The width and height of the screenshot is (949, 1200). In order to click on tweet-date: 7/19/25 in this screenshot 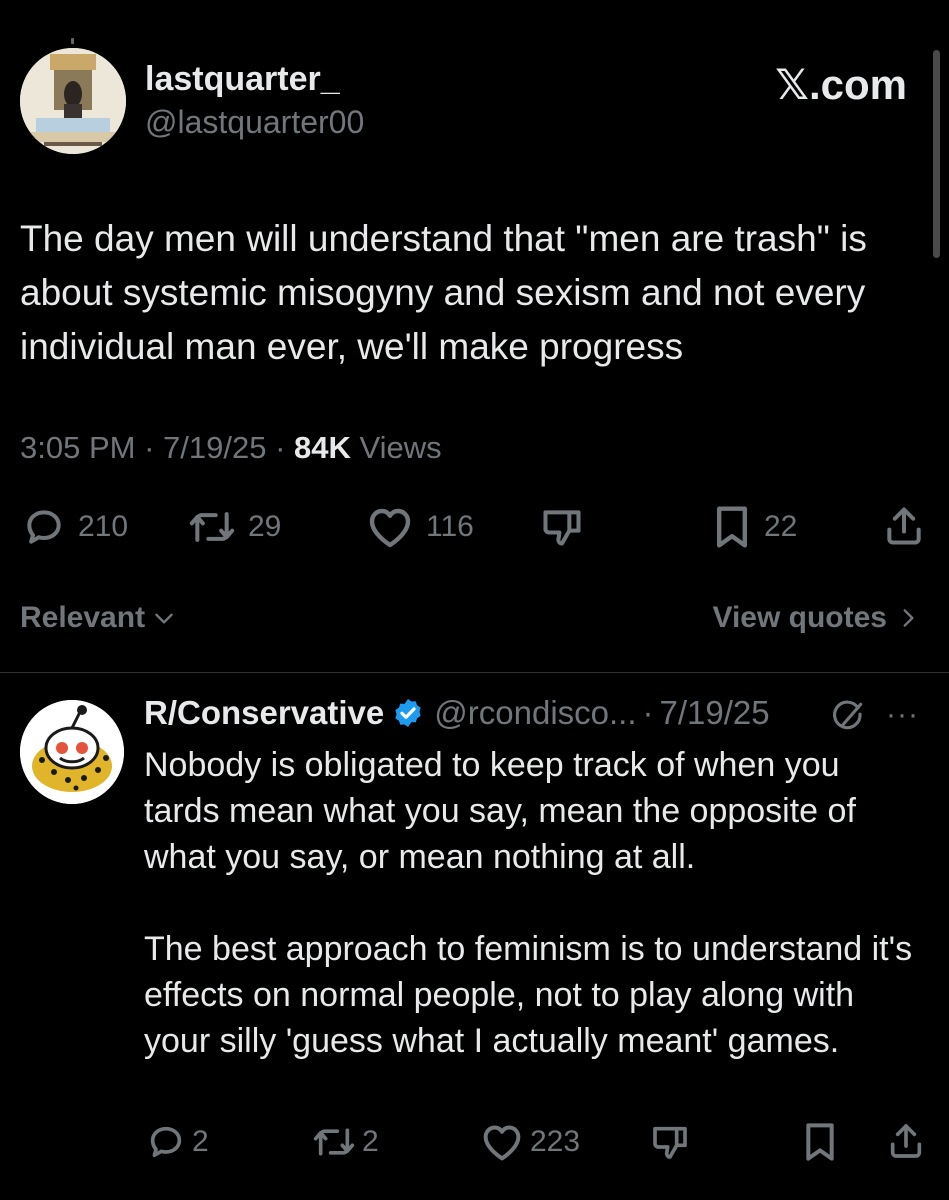, I will do `click(214, 447)`.